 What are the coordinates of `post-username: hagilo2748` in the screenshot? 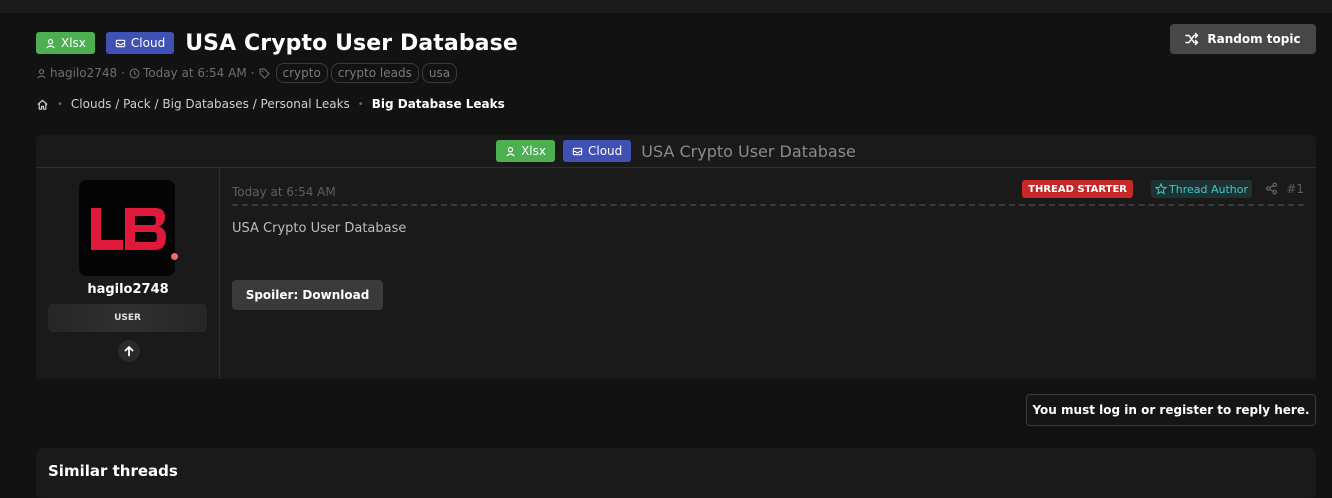 It's located at (128, 289).